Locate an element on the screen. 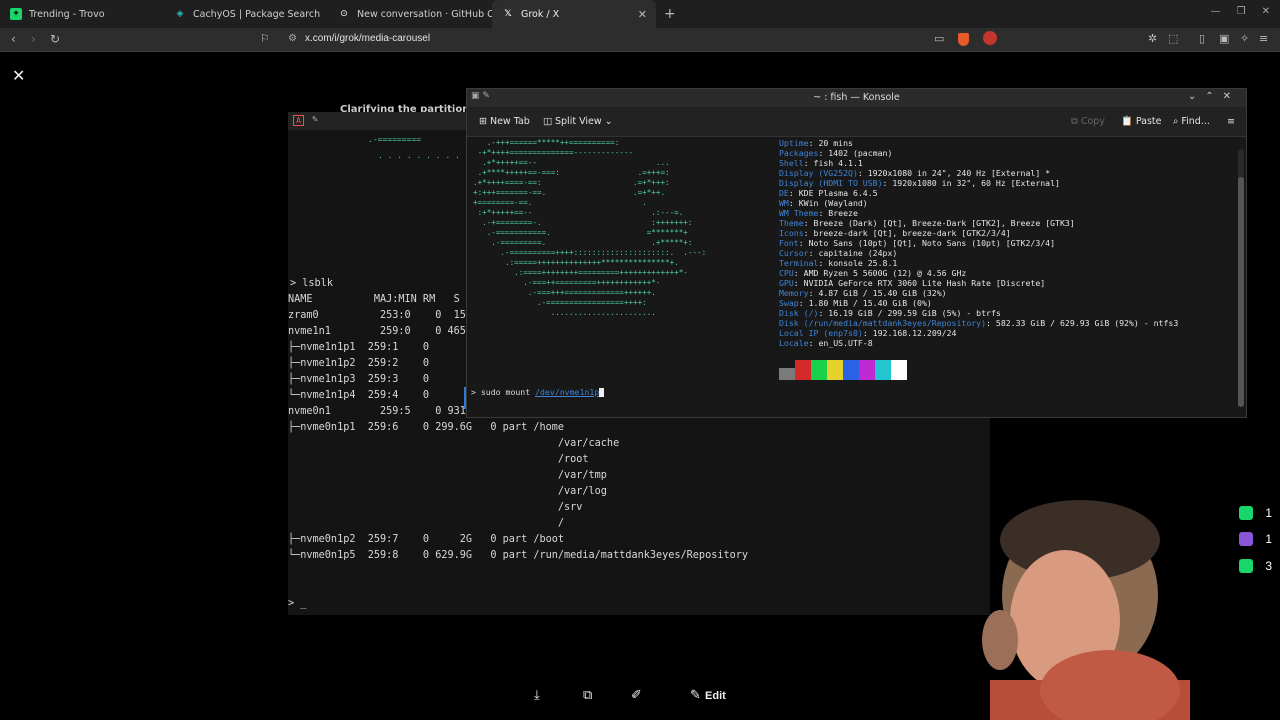 This screenshot has width=1280, height=720. site-info-icon: ⚙ is located at coordinates (292, 38).